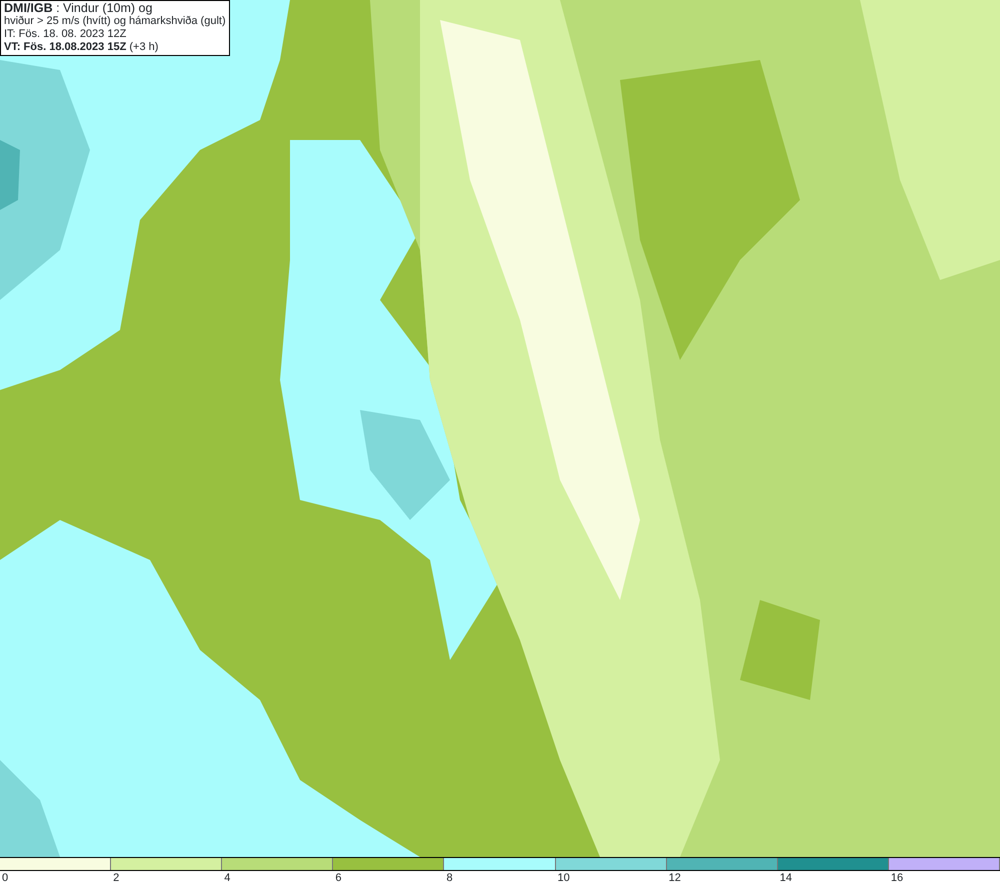  What do you see at coordinates (66, 34) in the screenshot?
I see `title-line: IT: Fös. 18. 08. 2023 12Z` at bounding box center [66, 34].